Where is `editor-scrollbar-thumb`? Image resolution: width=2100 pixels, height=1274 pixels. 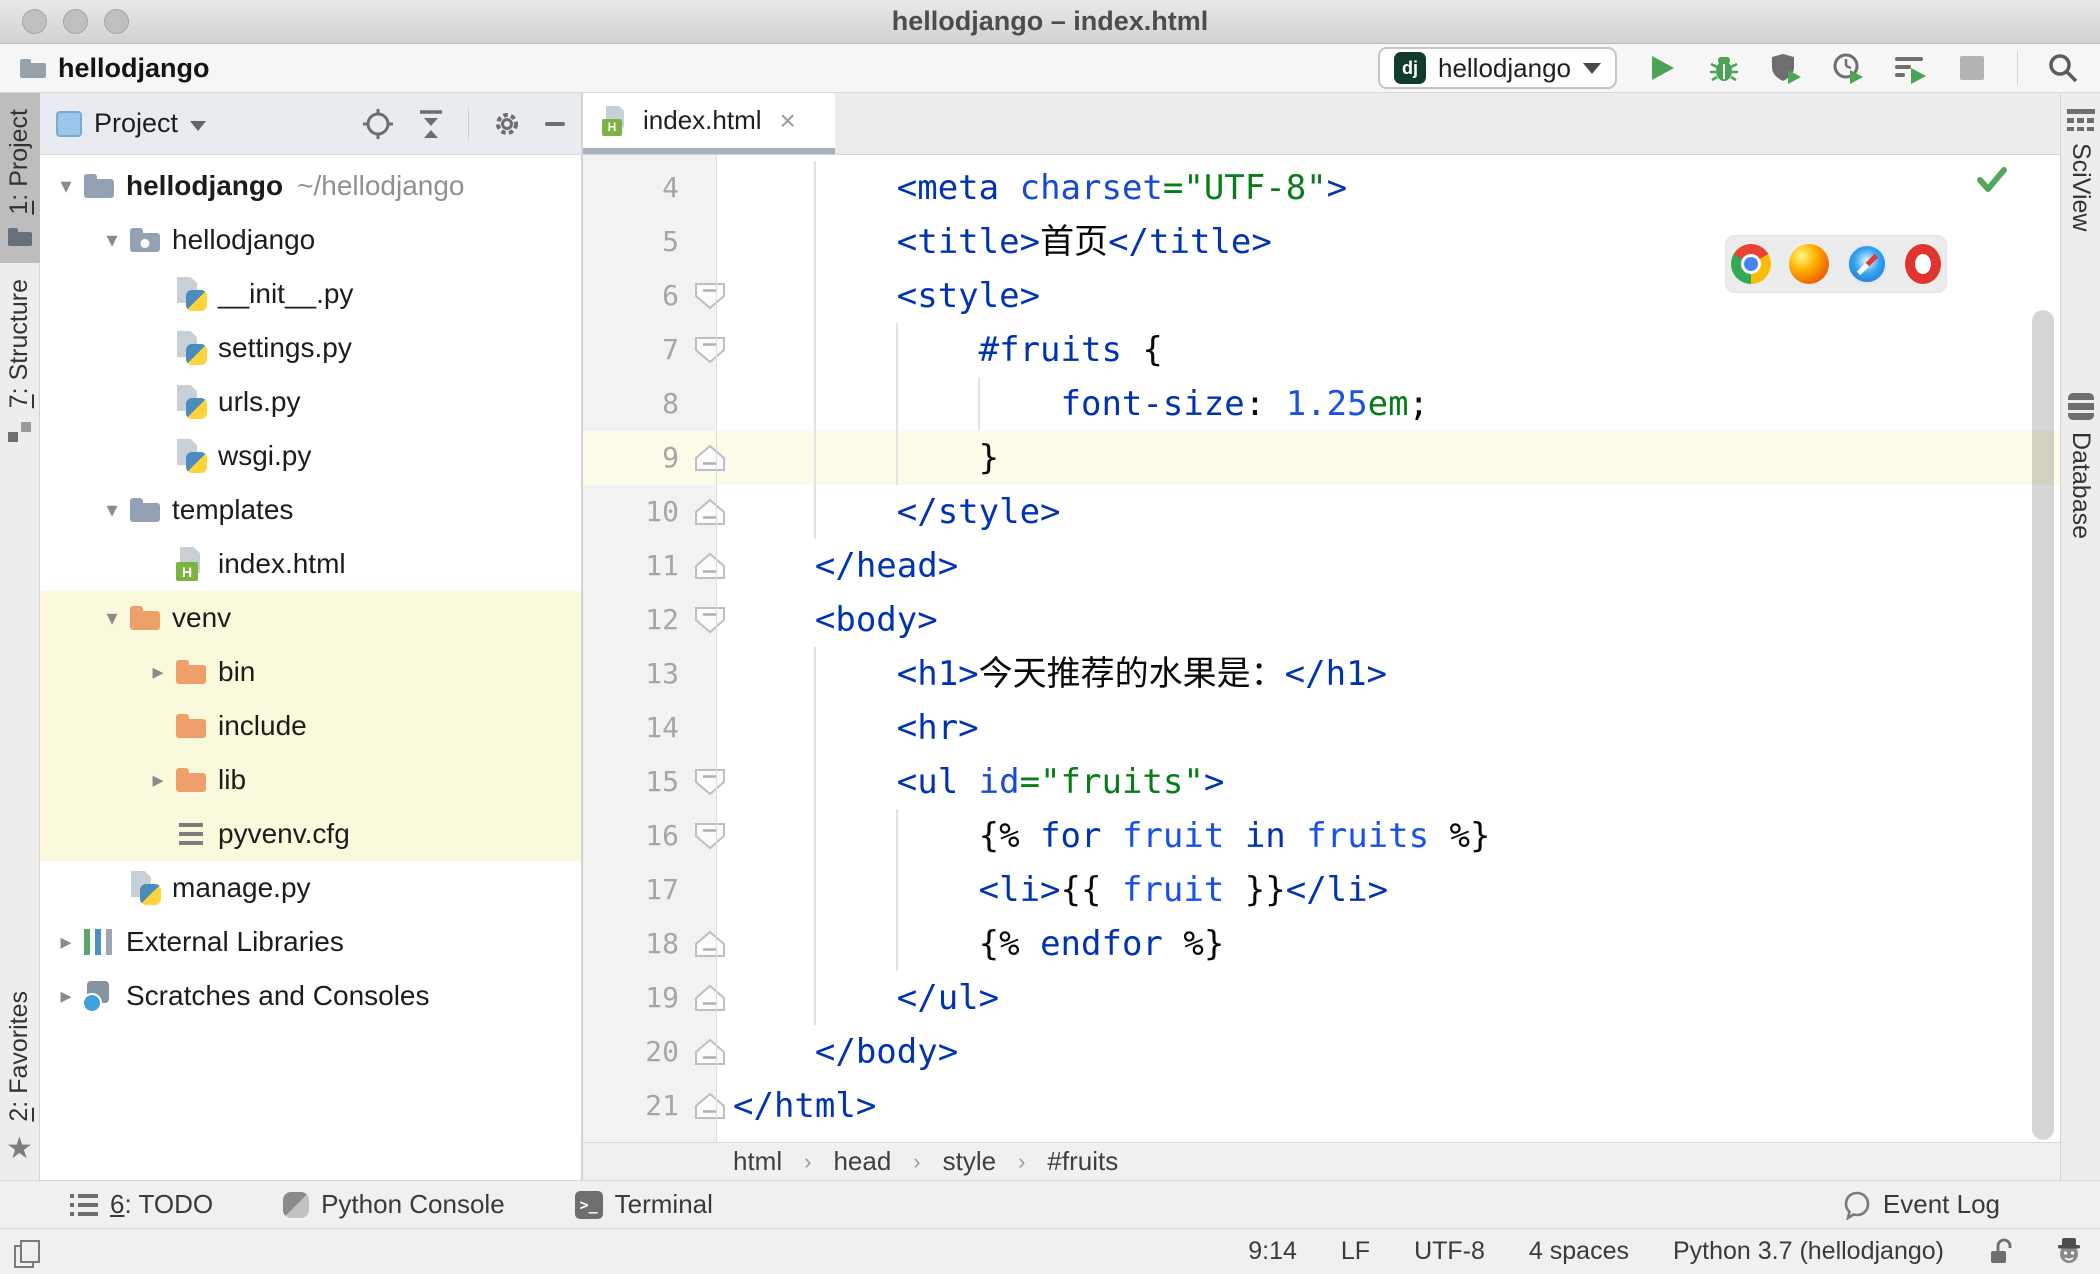
editor-scrollbar-thumb is located at coordinates (2043, 725).